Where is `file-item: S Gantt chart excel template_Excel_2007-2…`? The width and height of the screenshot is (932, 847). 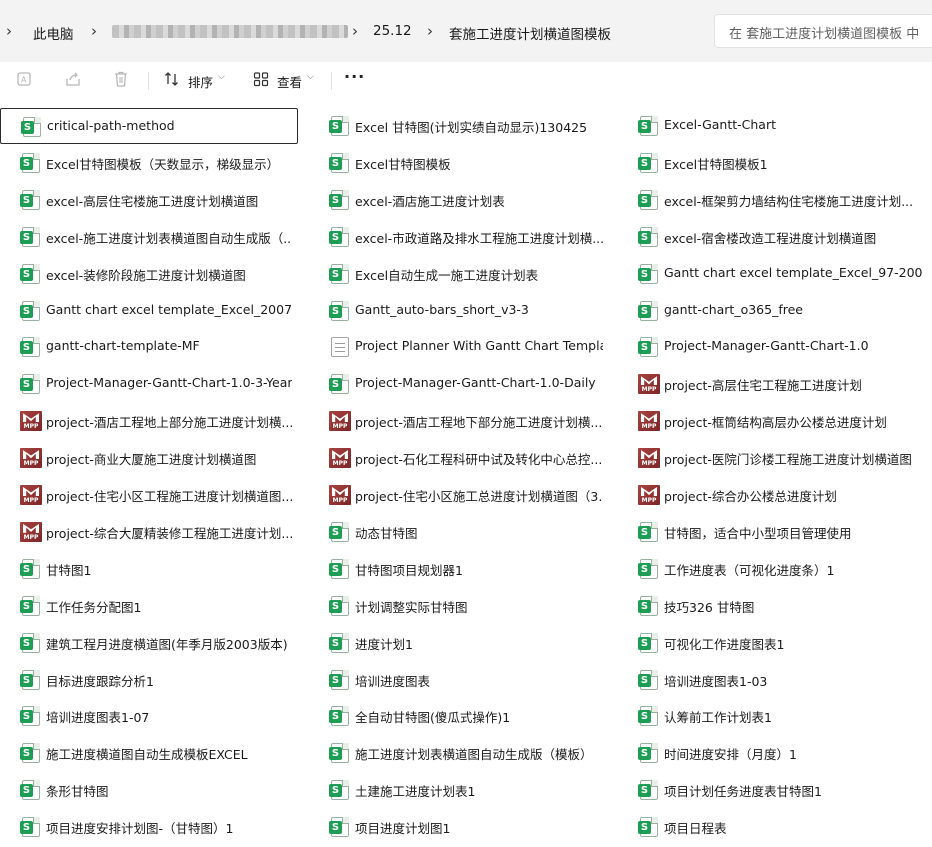
file-item: S Gantt chart excel template_Excel_2007-2… is located at coordinates (149, 311).